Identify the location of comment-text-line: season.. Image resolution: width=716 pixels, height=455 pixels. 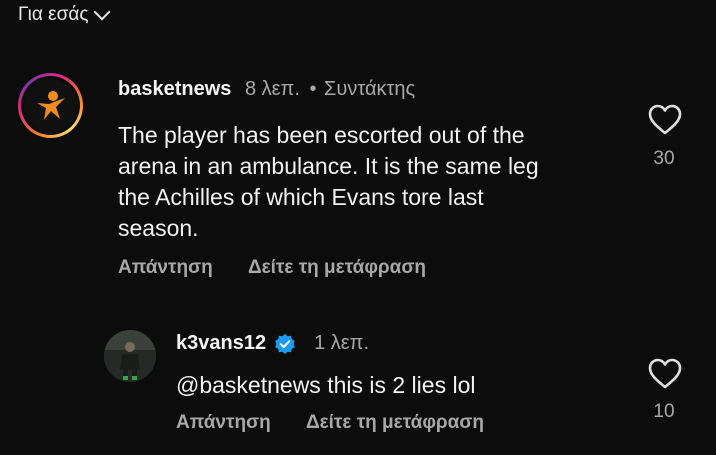
(158, 228).